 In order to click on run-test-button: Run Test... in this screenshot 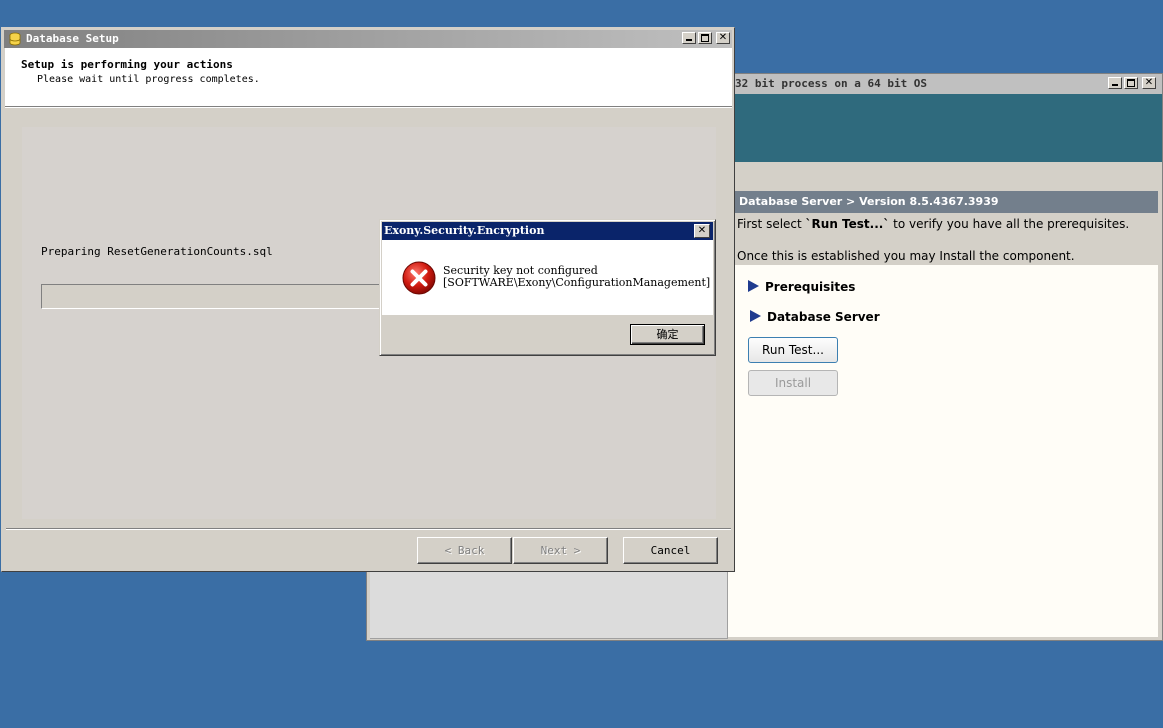, I will do `click(793, 350)`.